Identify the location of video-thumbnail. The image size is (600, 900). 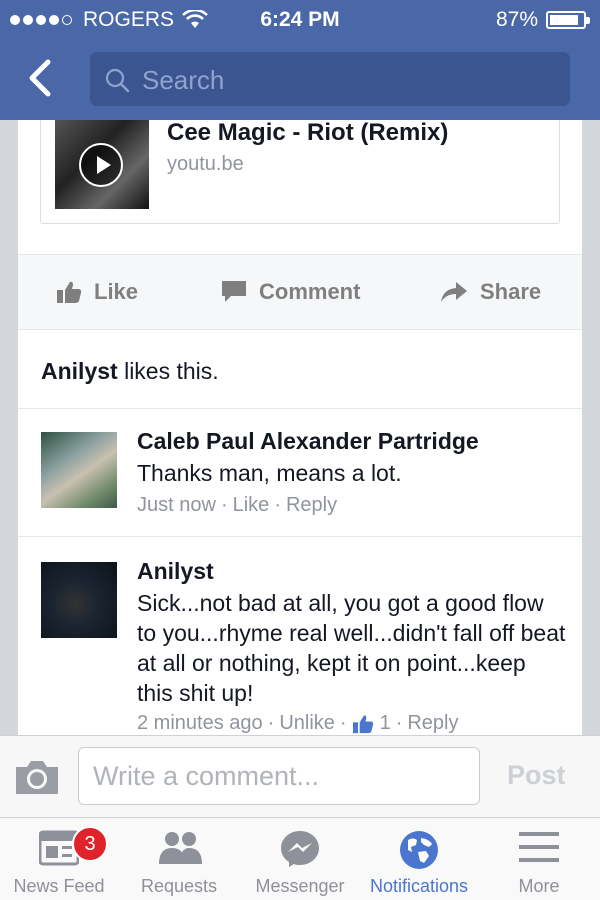
(102, 164).